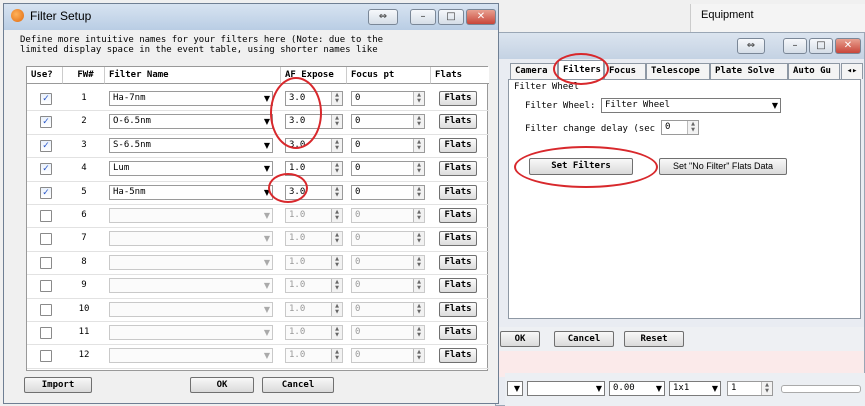  What do you see at coordinates (654, 339) in the screenshot?
I see `reset-button: Reset` at bounding box center [654, 339].